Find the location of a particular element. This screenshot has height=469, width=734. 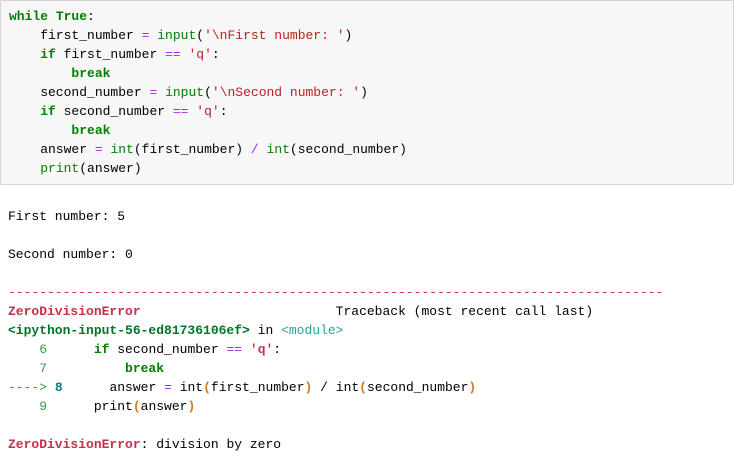

code-line: if first_number == 'q': is located at coordinates (367, 54).